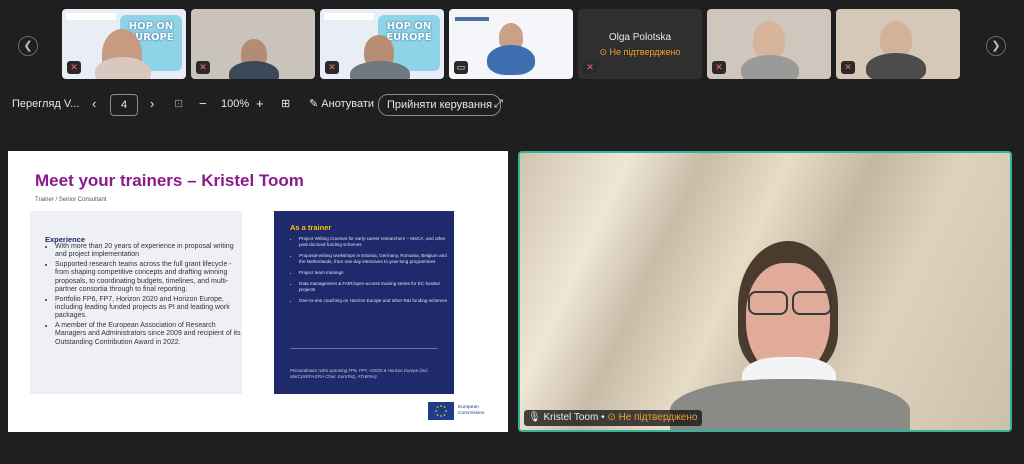 This screenshot has height=464, width=1024. Describe the element at coordinates (658, 417) in the screenshot. I see `speaker-status: Не підтверджено` at that location.